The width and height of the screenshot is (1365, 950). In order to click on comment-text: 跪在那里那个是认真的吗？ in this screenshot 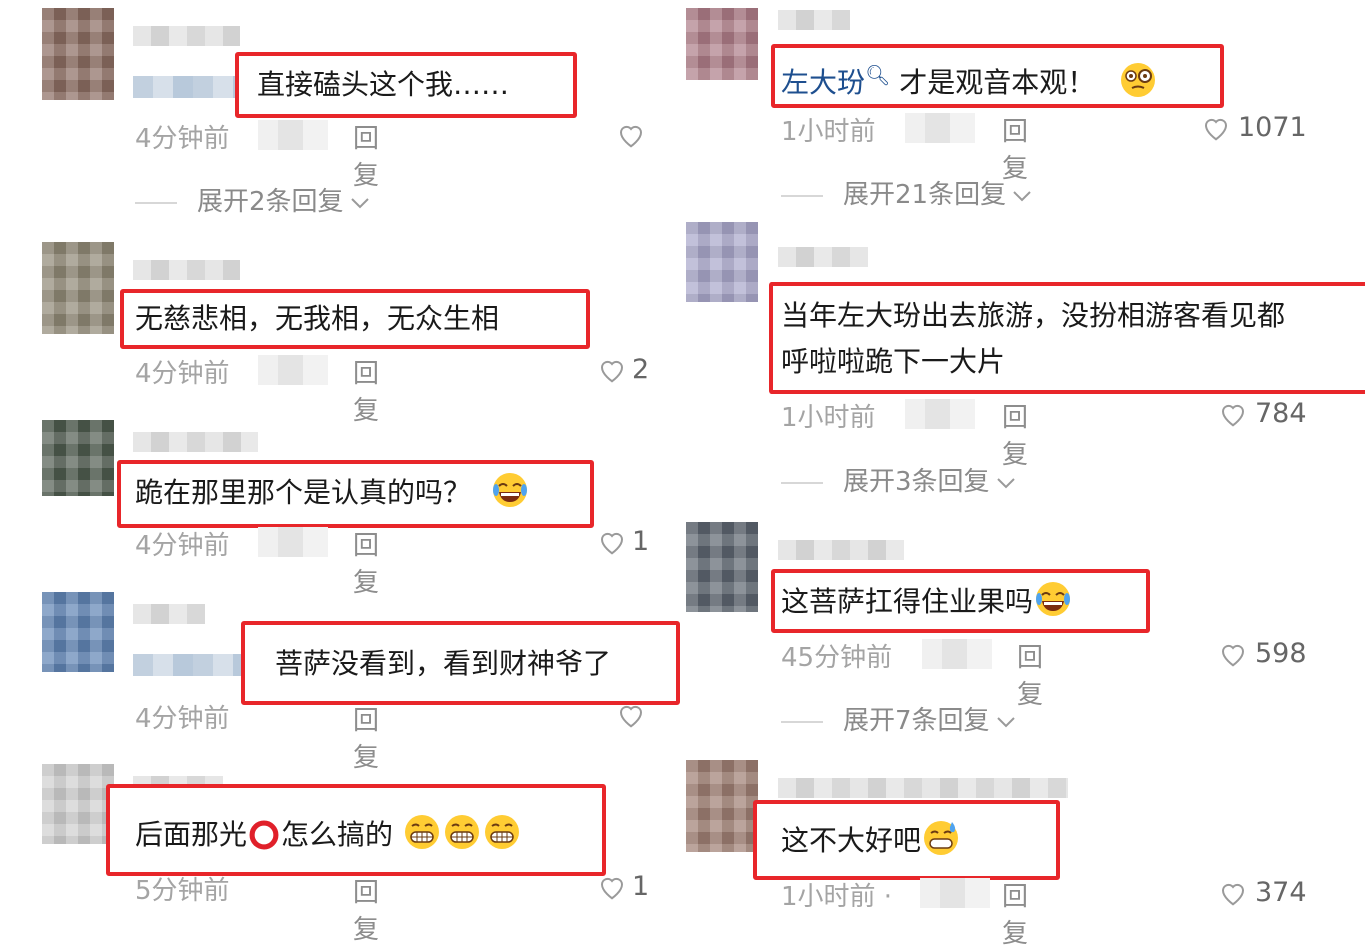, I will do `click(332, 492)`.